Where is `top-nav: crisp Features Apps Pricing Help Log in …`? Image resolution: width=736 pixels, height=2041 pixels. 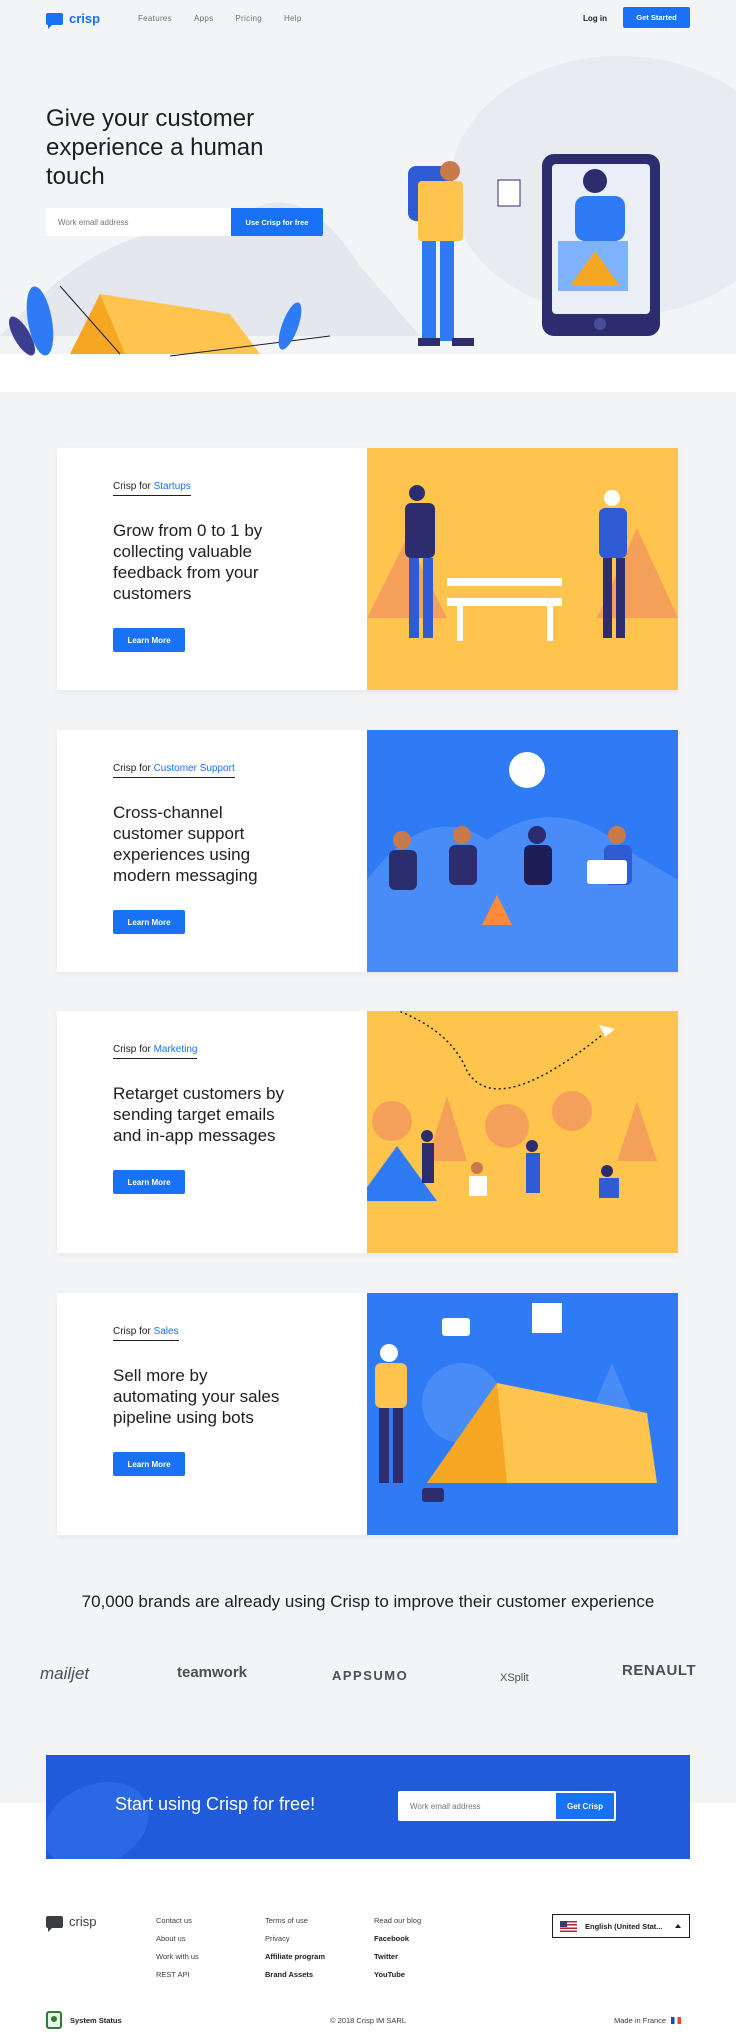
top-nav: crisp Features Apps Pricing Help Log in … is located at coordinates (368, 18).